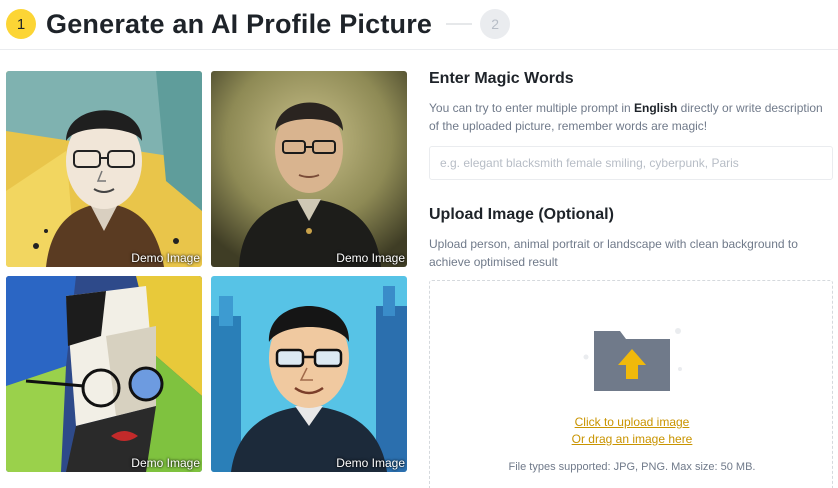 The image size is (838, 488). I want to click on demo-image-1: Demo Image, so click(104, 169).